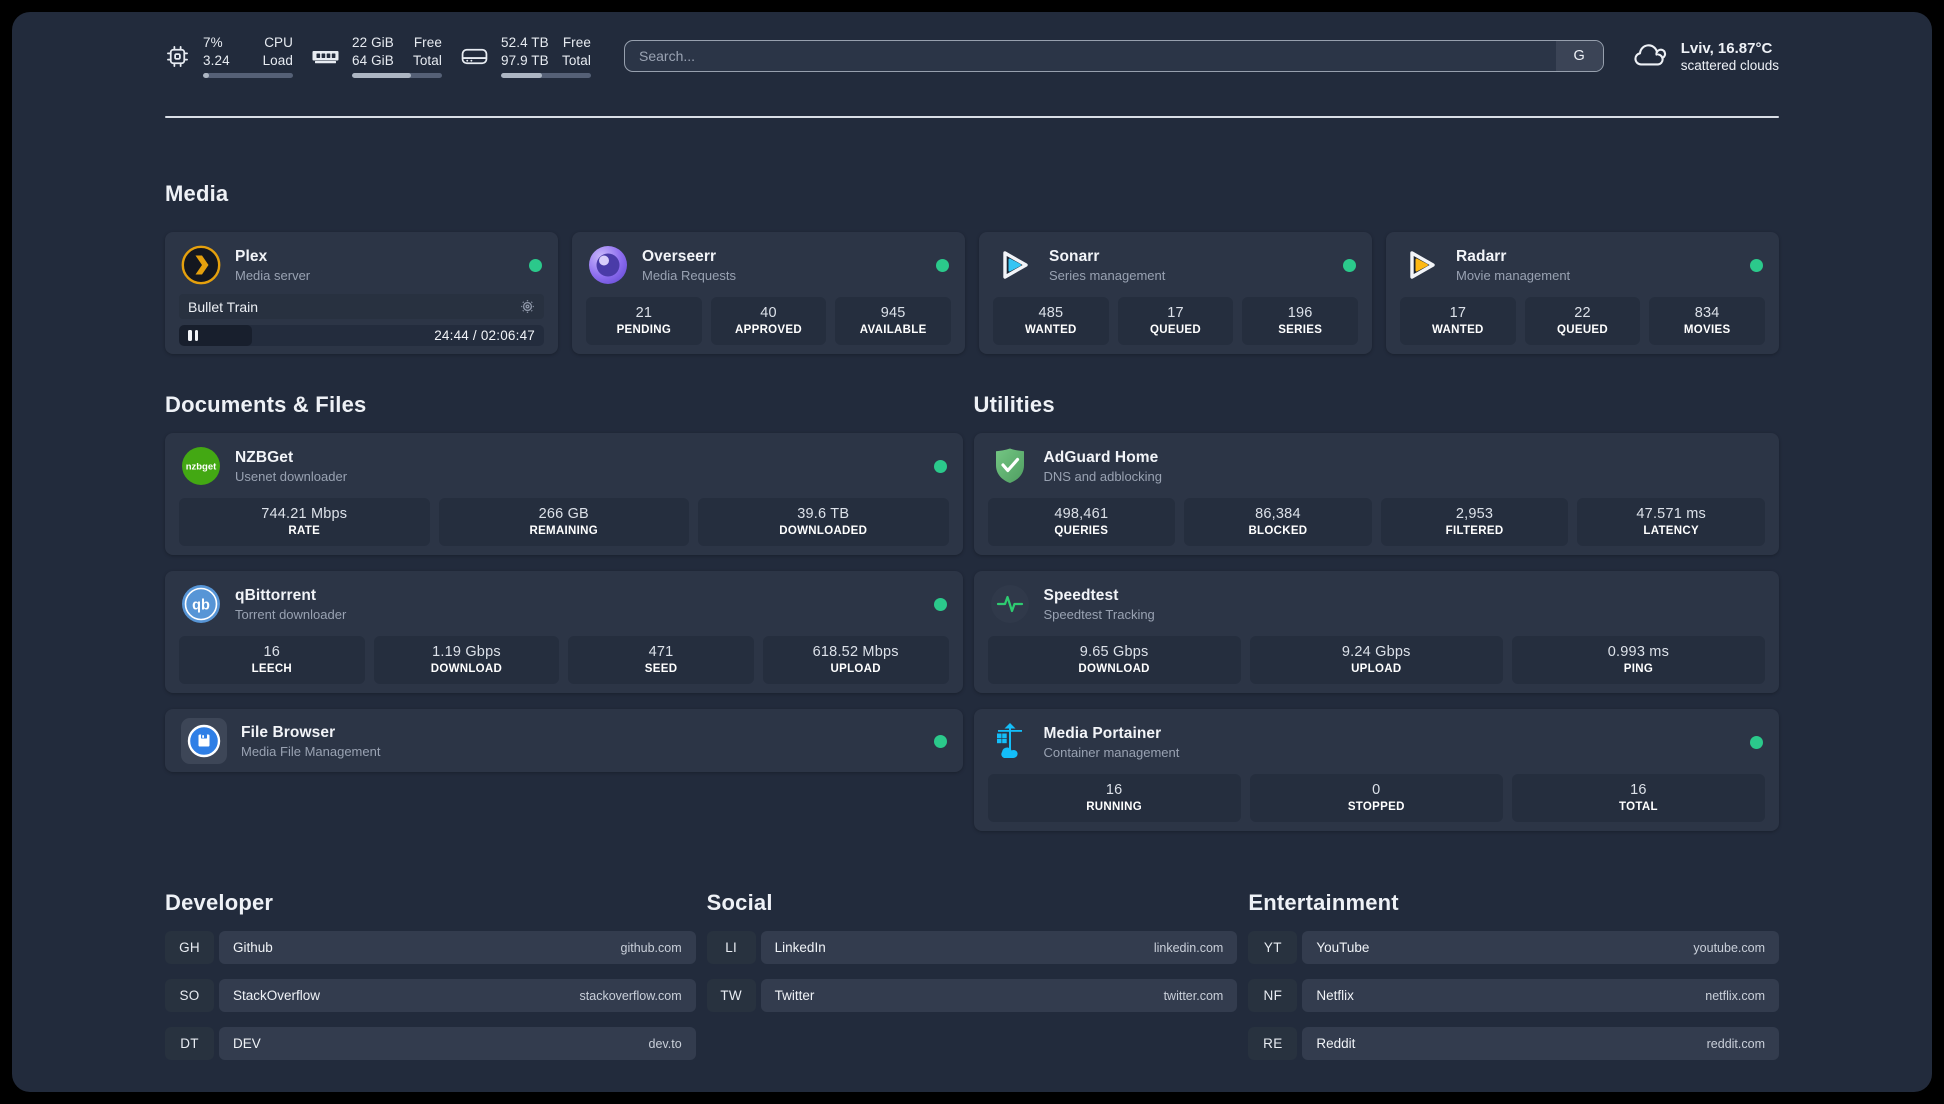 This screenshot has width=1944, height=1104. I want to click on qbittorrent-icon: qb, so click(201, 604).